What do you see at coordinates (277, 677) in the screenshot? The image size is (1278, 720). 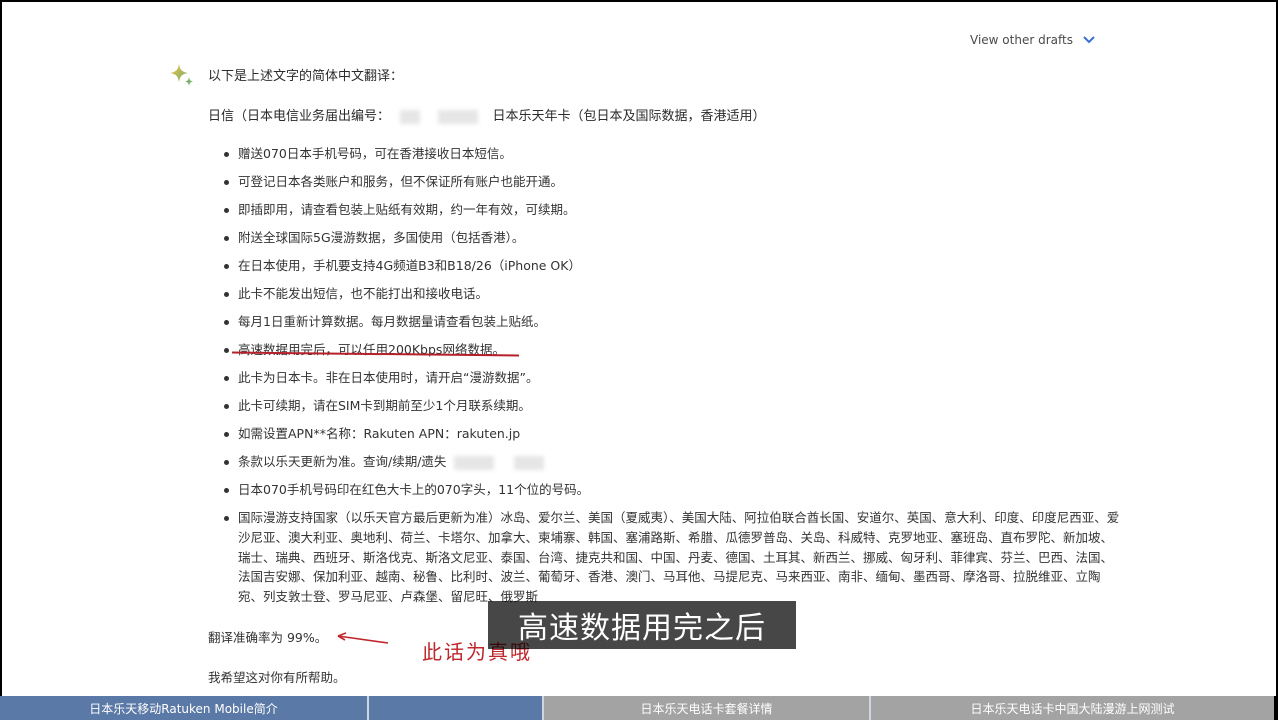 I see `closing-text: 我希望这对你有所帮助。` at bounding box center [277, 677].